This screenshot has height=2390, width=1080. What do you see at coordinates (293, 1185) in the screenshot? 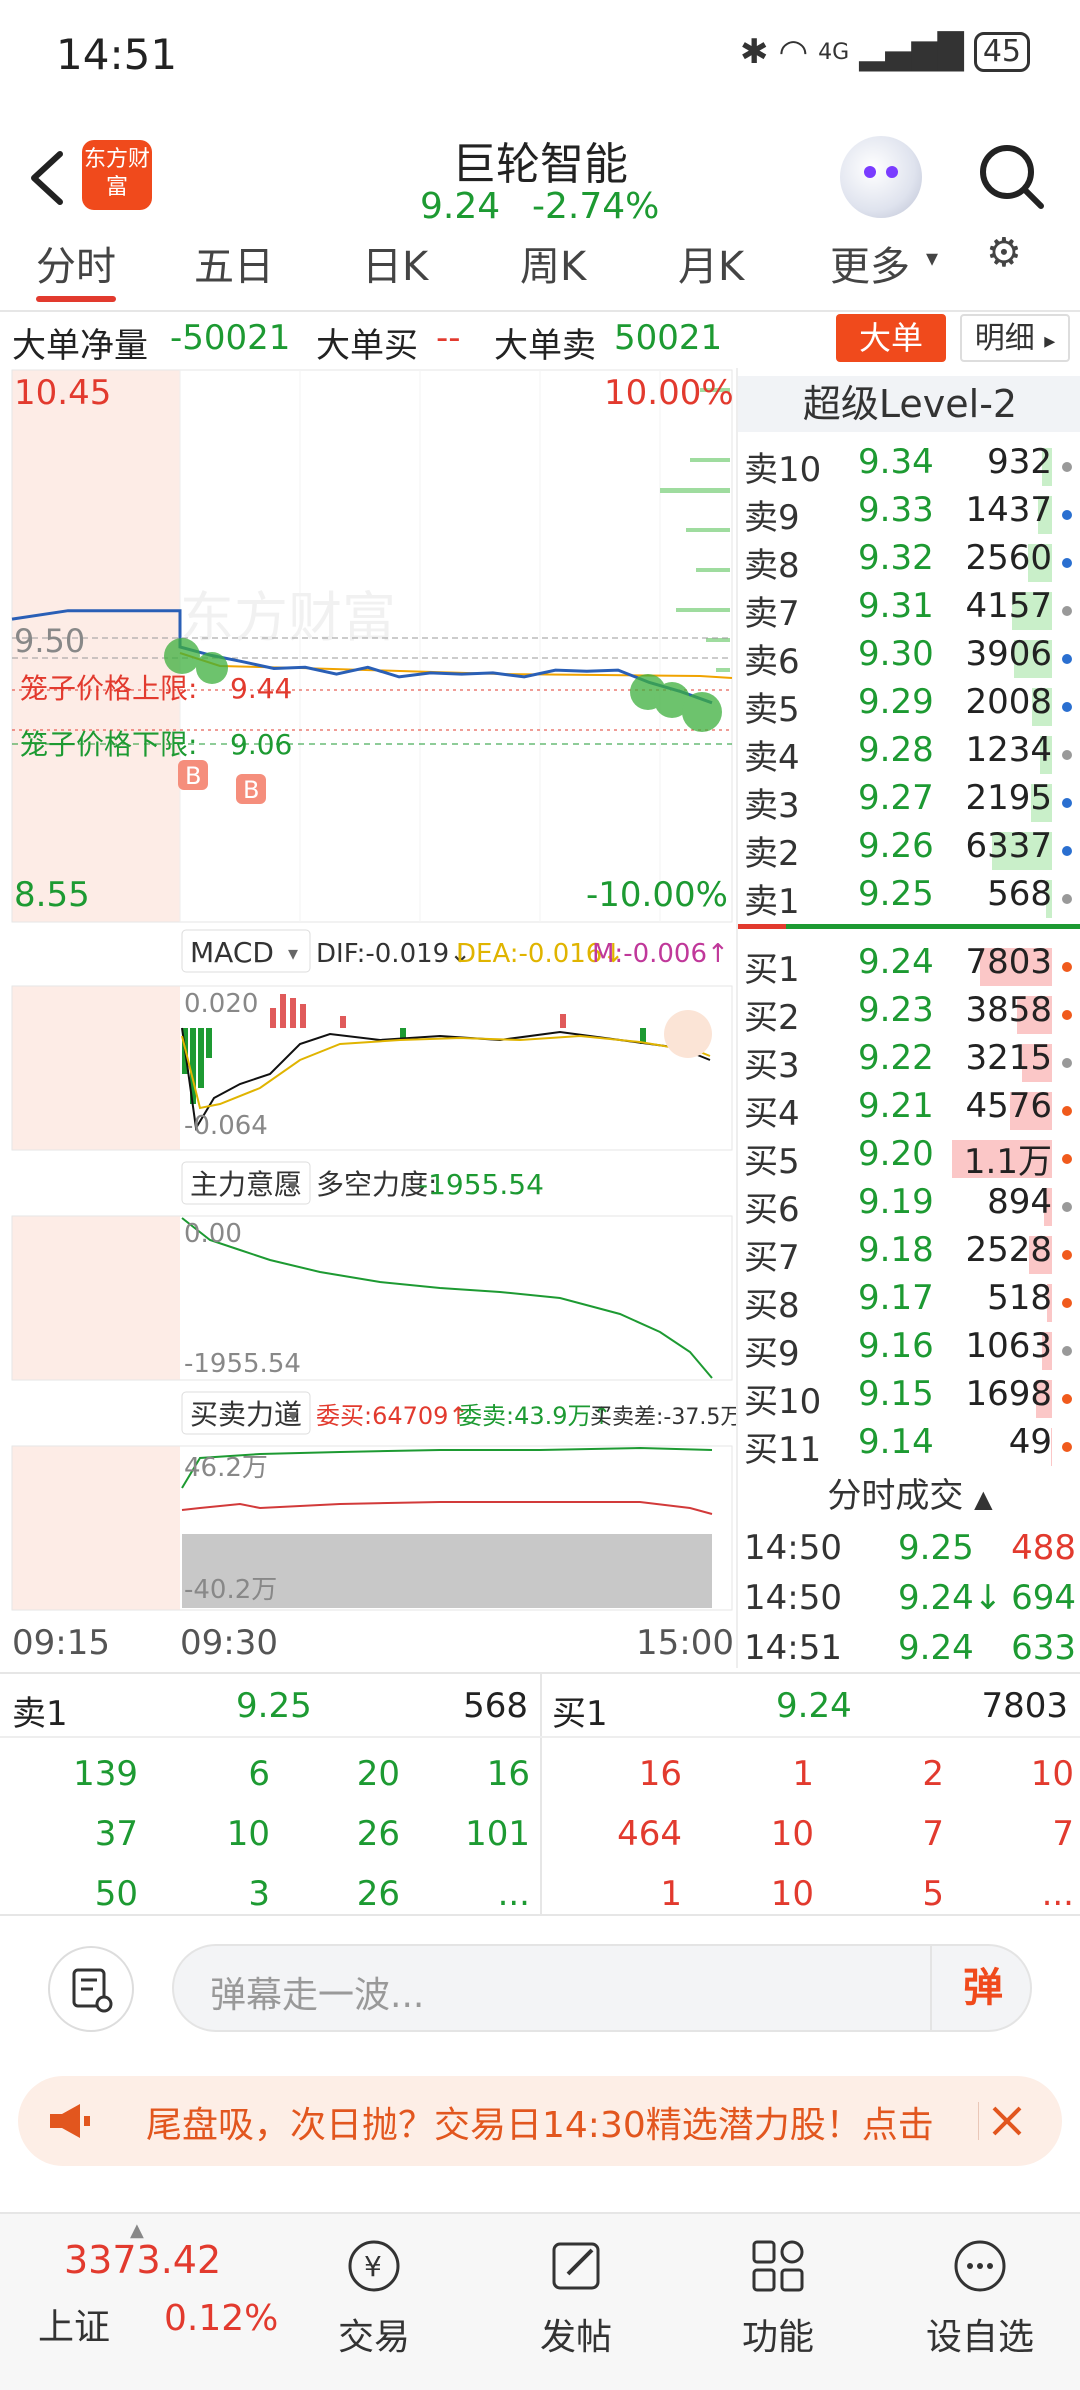
I see `chevron-down-icon: ▾` at bounding box center [293, 1185].